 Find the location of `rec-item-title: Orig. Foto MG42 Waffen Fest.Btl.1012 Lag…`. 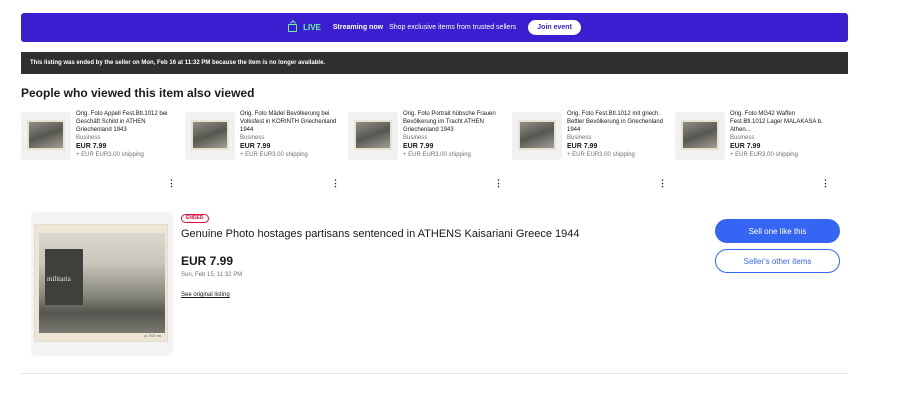

rec-item-title: Orig. Foto MG42 Waffen Fest.Btl.1012 Lag… is located at coordinates (780, 122).